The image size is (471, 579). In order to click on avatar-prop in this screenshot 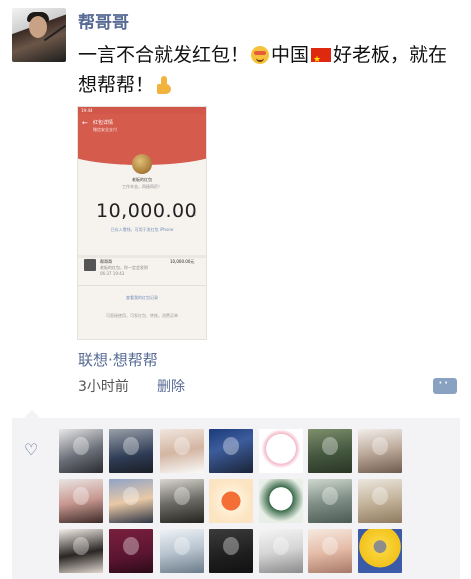, I will do `click(54, 33)`.